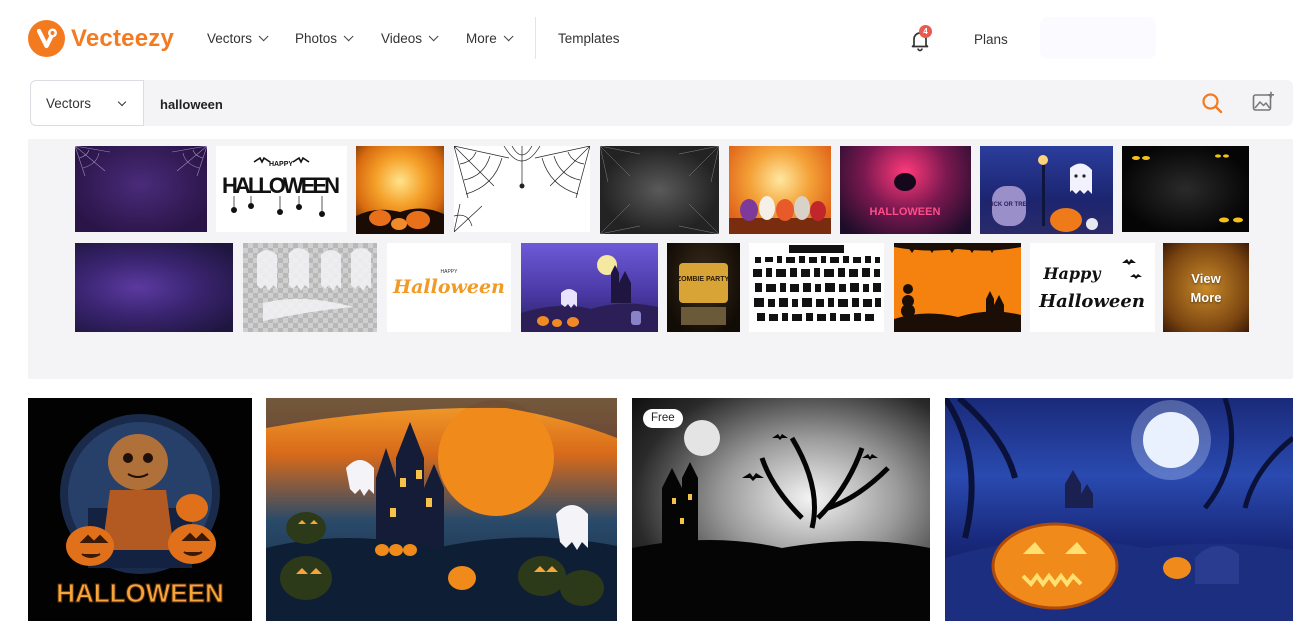  I want to click on thumb-halloween-script2-text: Halloween, so click(1091, 301).